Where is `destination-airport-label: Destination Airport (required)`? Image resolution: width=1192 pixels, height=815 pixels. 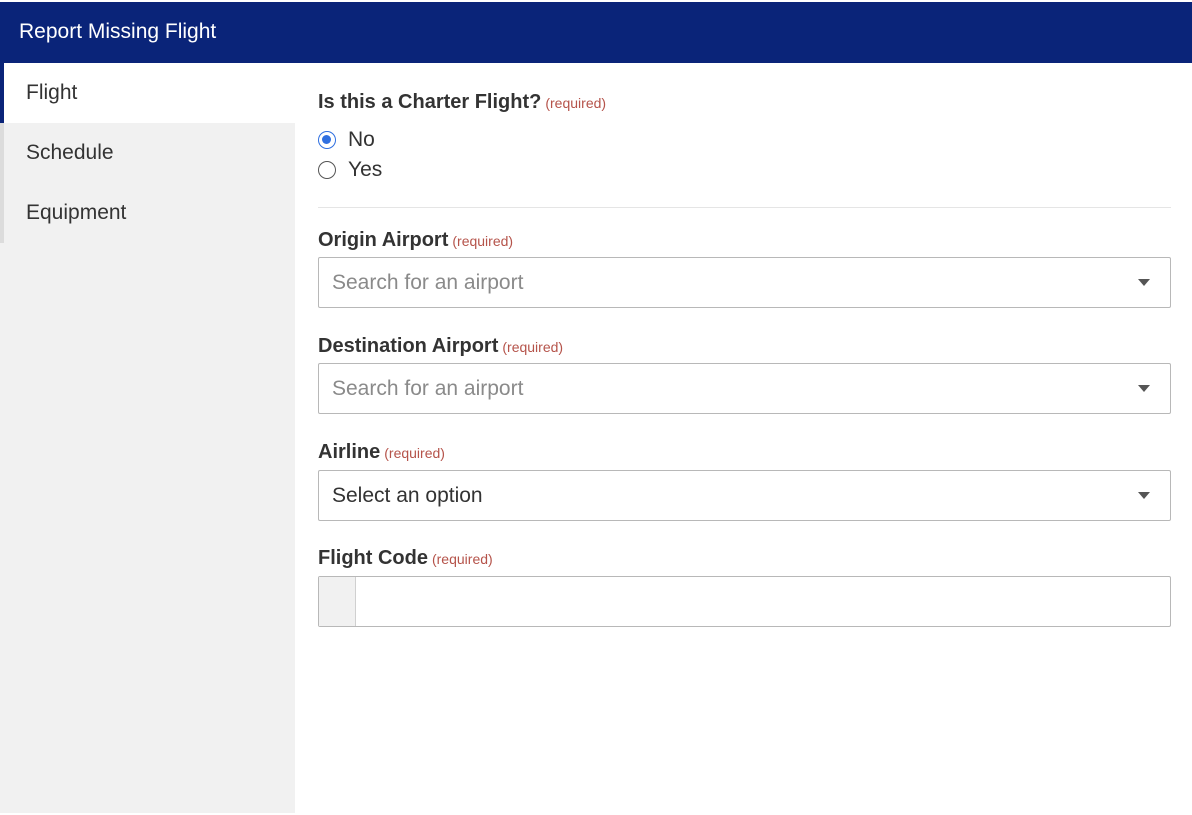
destination-airport-label: Destination Airport (required) is located at coordinates (440, 346).